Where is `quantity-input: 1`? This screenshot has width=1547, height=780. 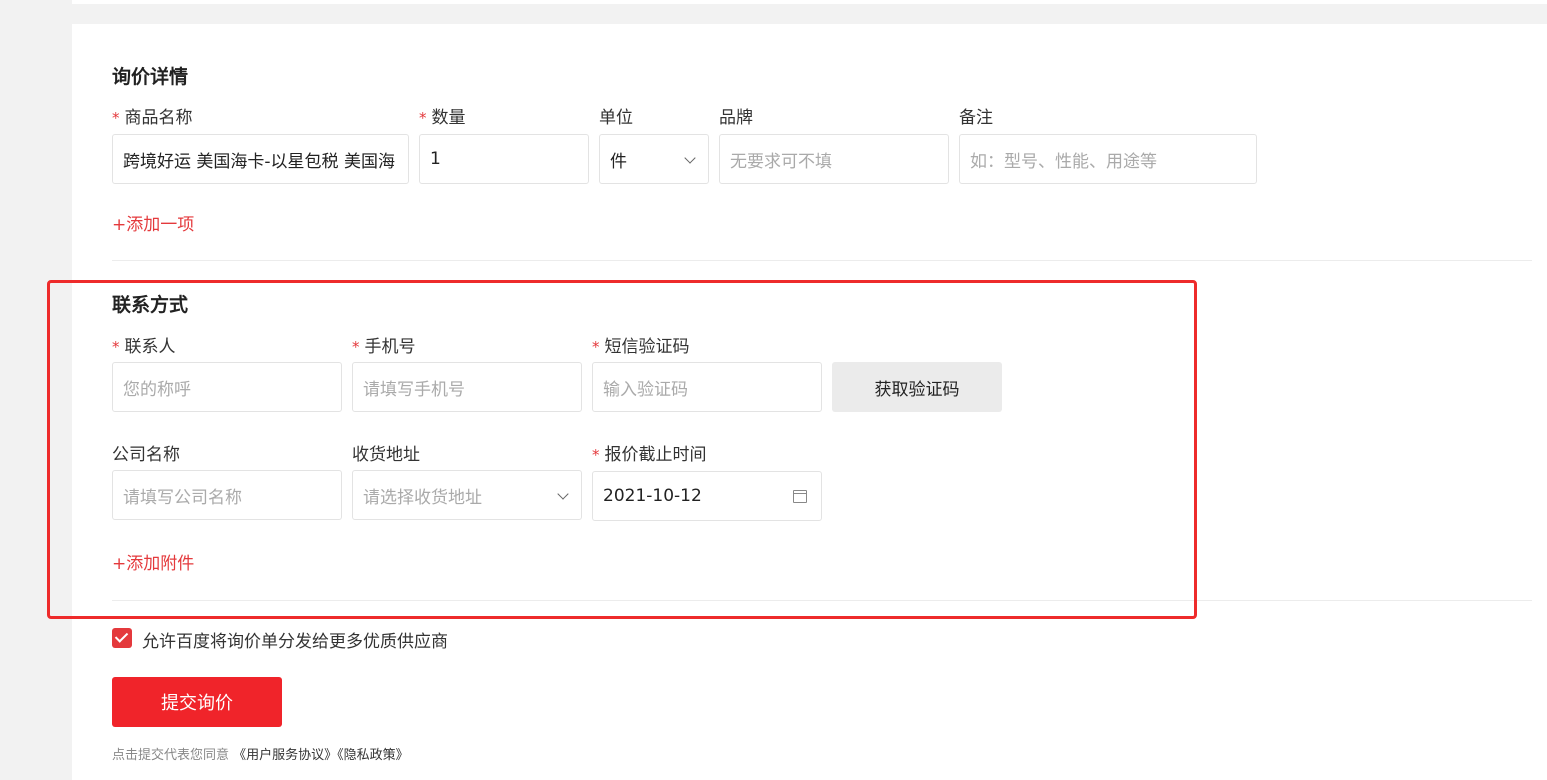
quantity-input: 1 is located at coordinates (504, 159).